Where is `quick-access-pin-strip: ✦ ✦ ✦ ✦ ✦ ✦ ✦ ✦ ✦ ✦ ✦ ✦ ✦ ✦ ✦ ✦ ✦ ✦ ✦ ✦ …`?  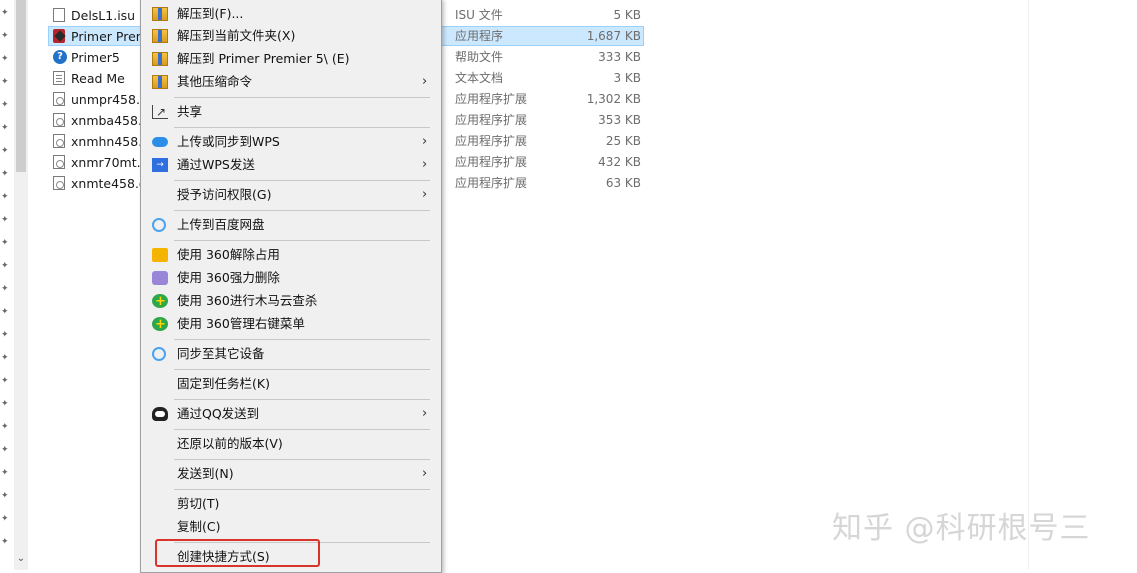 quick-access-pin-strip: ✦ ✦ ✦ ✦ ✦ ✦ ✦ ✦ ✦ ✦ ✦ ✦ ✦ ✦ ✦ ✦ ✦ ✦ ✦ ✦ … is located at coordinates (7, 285).